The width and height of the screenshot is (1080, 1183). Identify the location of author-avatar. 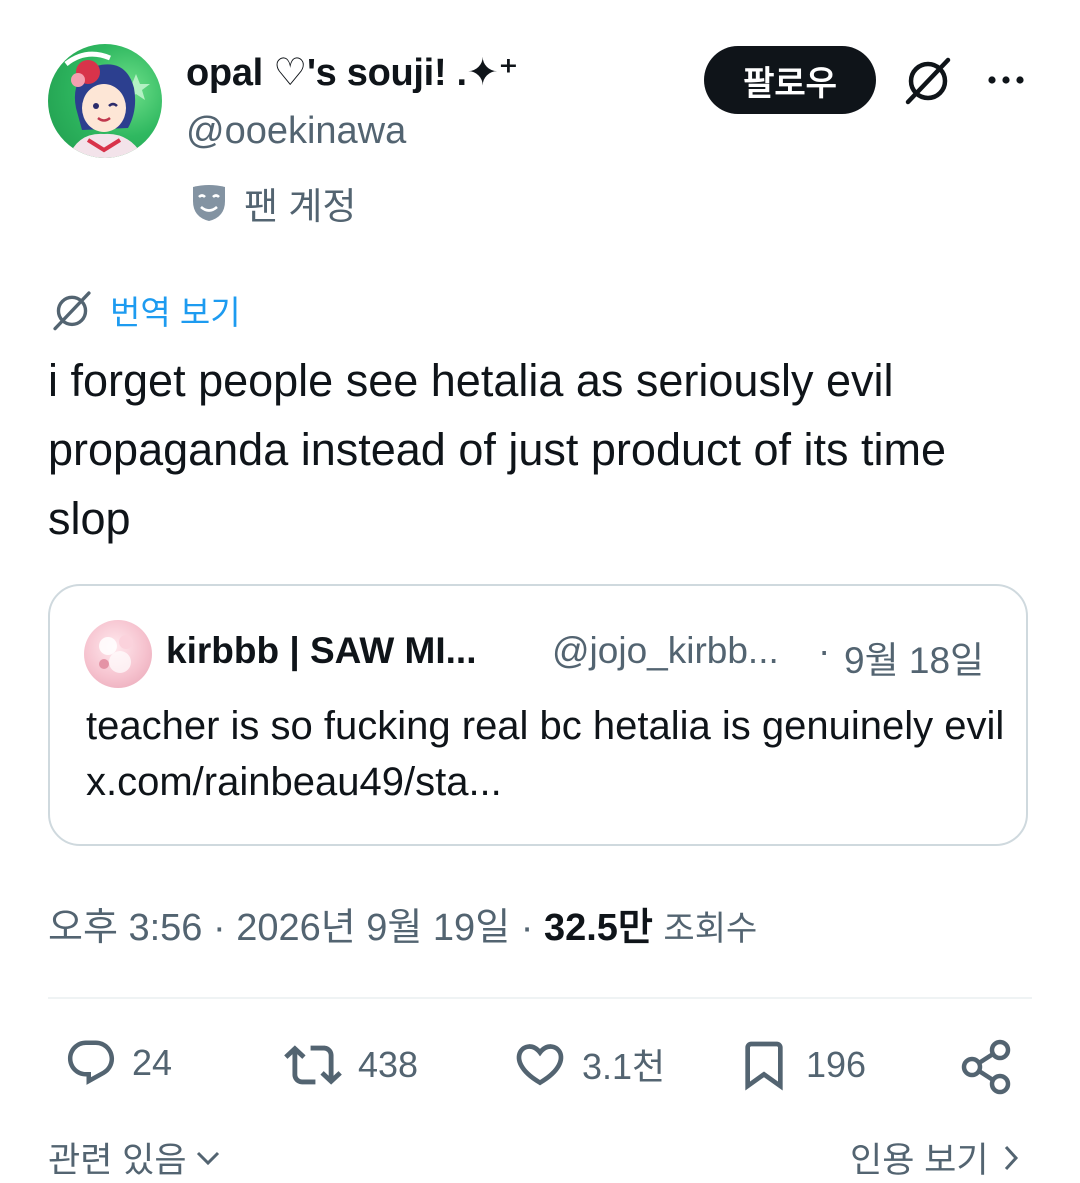
(105, 101).